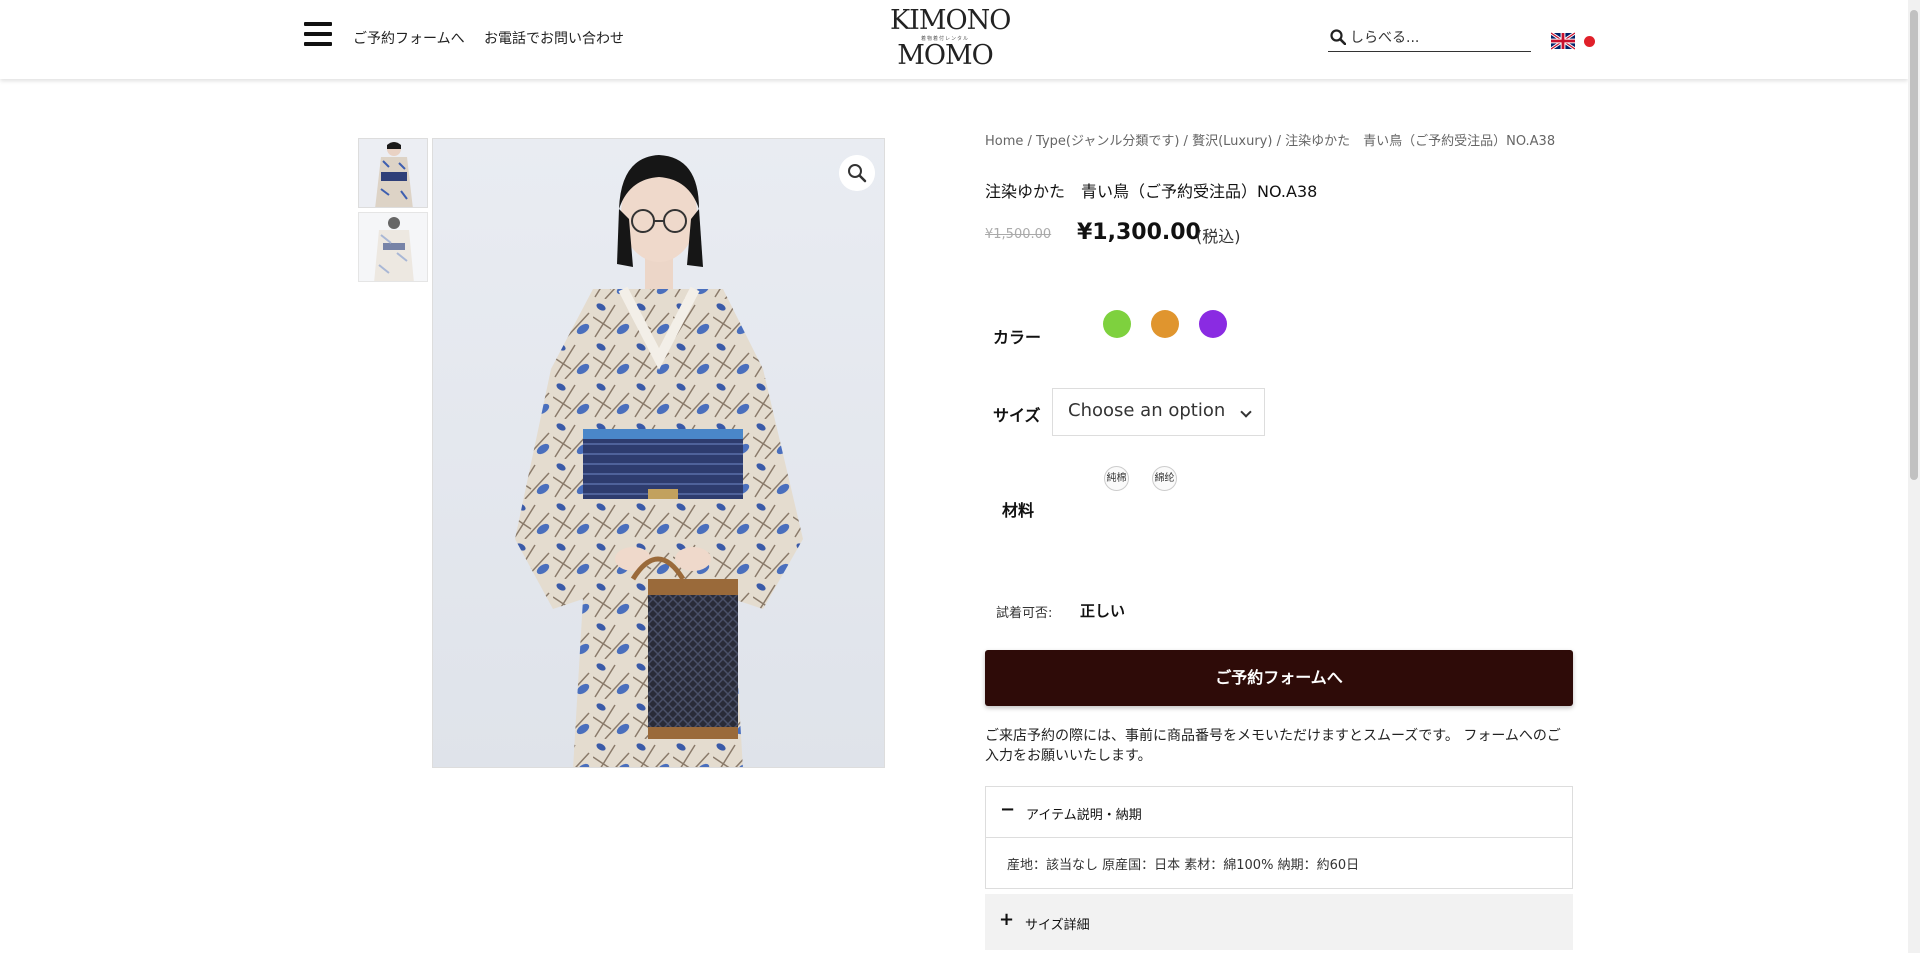 This screenshot has width=1920, height=953. What do you see at coordinates (1017, 337) in the screenshot?
I see `color-label: カラー` at bounding box center [1017, 337].